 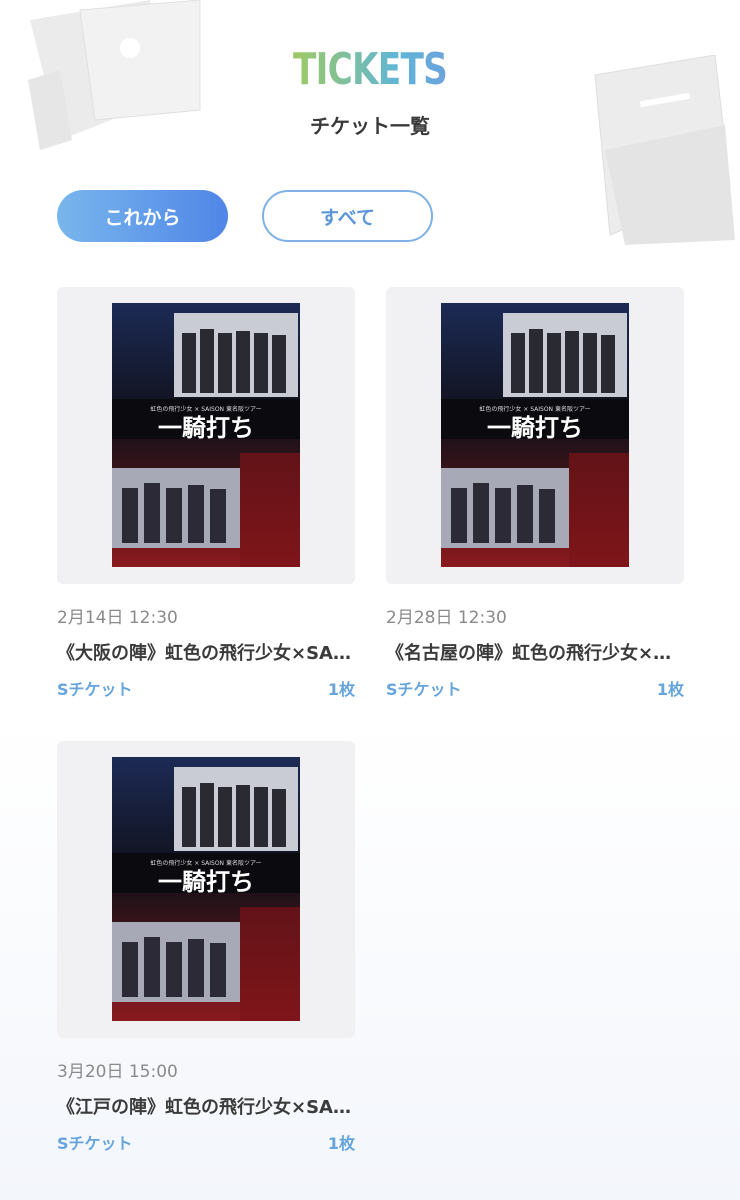 What do you see at coordinates (142, 216) in the screenshot?
I see `tab-upcoming: これから` at bounding box center [142, 216].